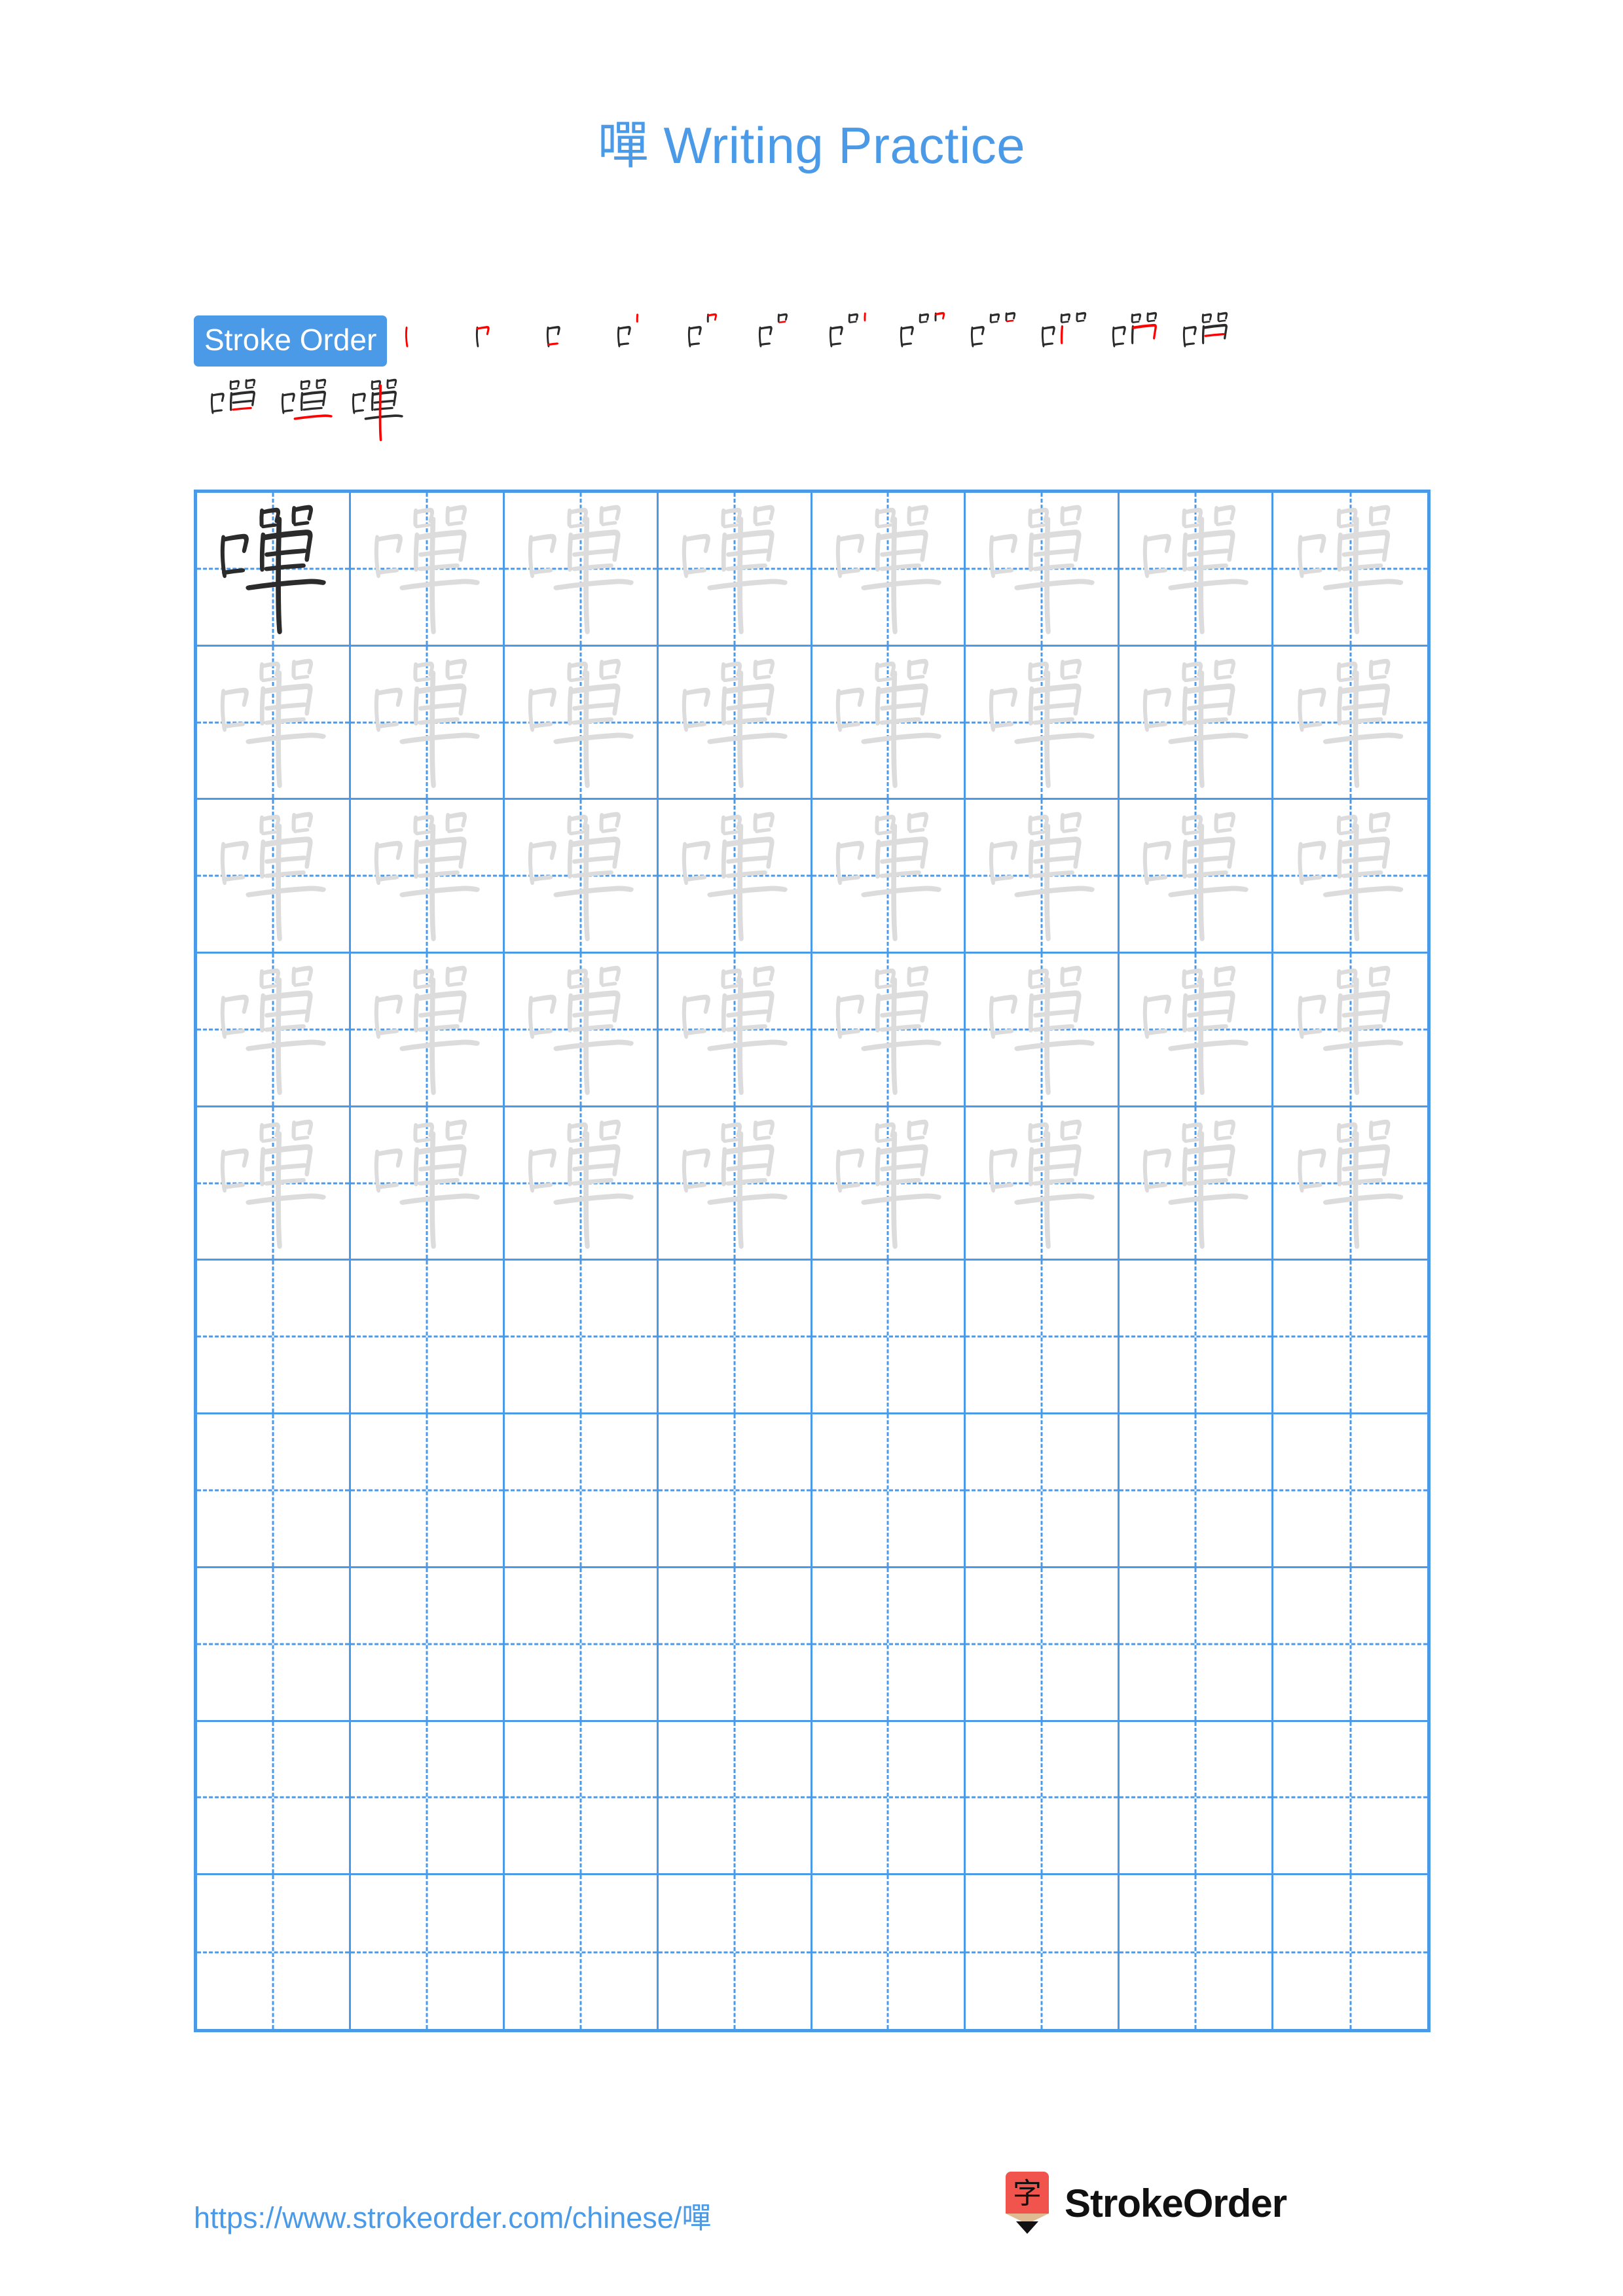  Describe the element at coordinates (1144, 2203) in the screenshot. I see `footer-logo: 字 StrokeOrder` at that location.